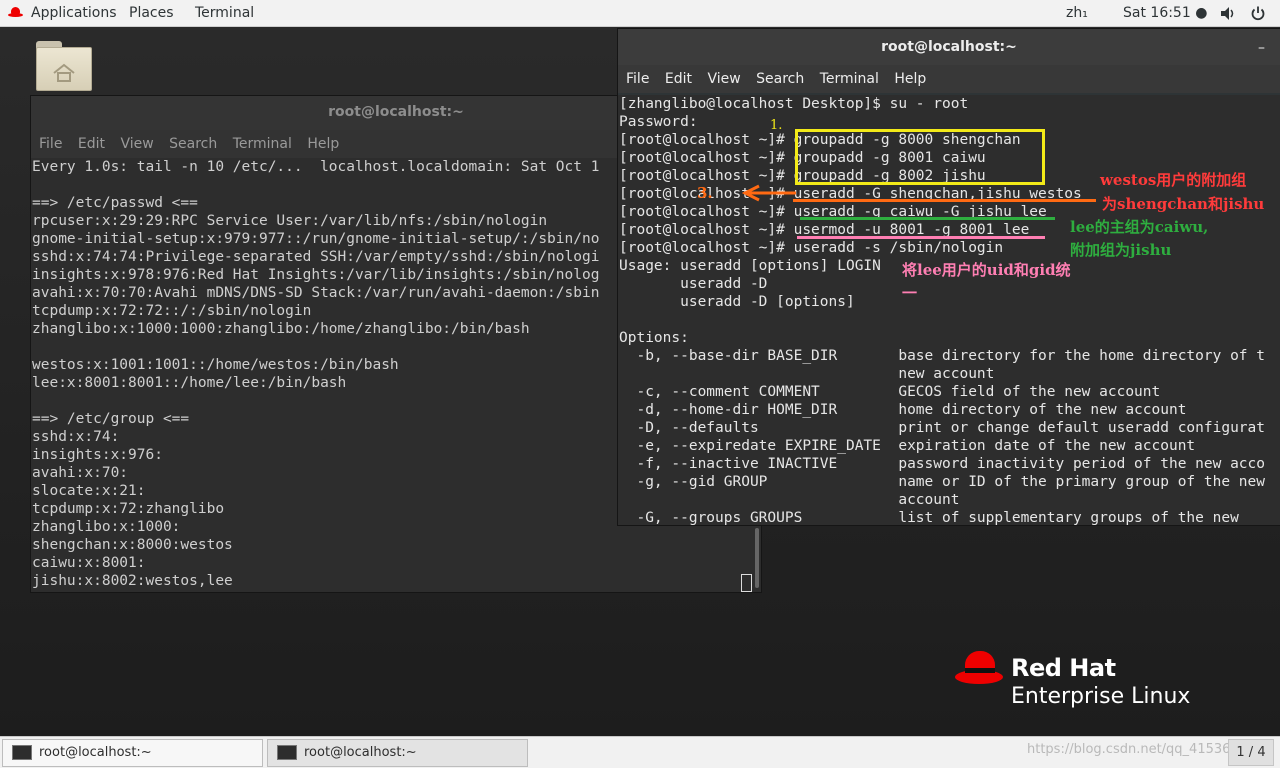 This screenshot has height=768, width=1280. I want to click on terminal-app-menu: Terminal, so click(224, 13).